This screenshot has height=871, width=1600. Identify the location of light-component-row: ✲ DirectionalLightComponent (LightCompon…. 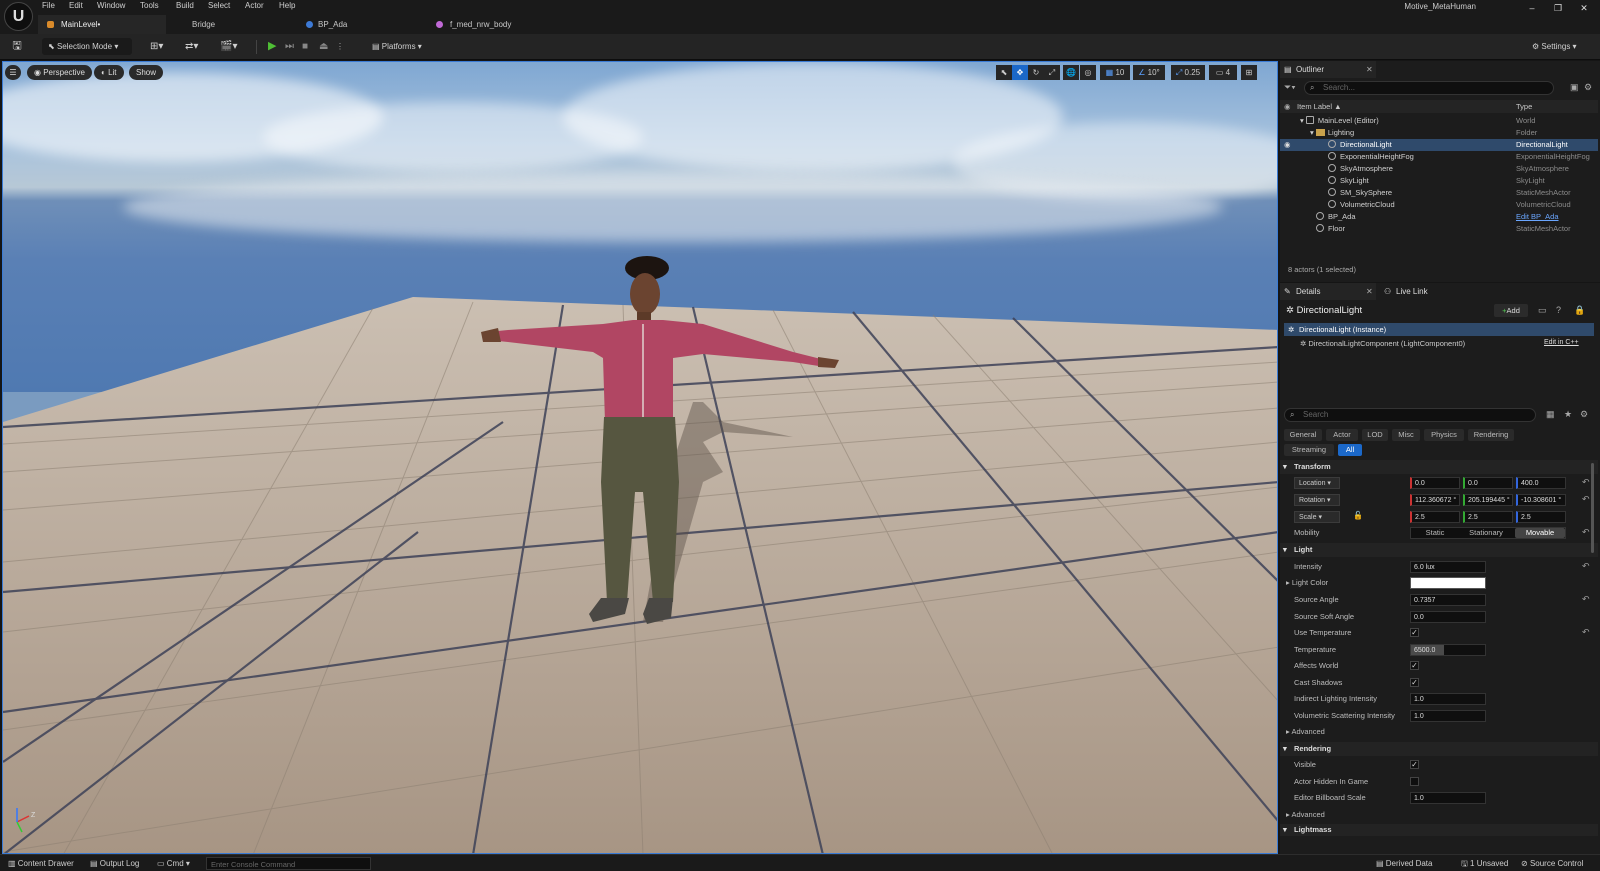
(1382, 343).